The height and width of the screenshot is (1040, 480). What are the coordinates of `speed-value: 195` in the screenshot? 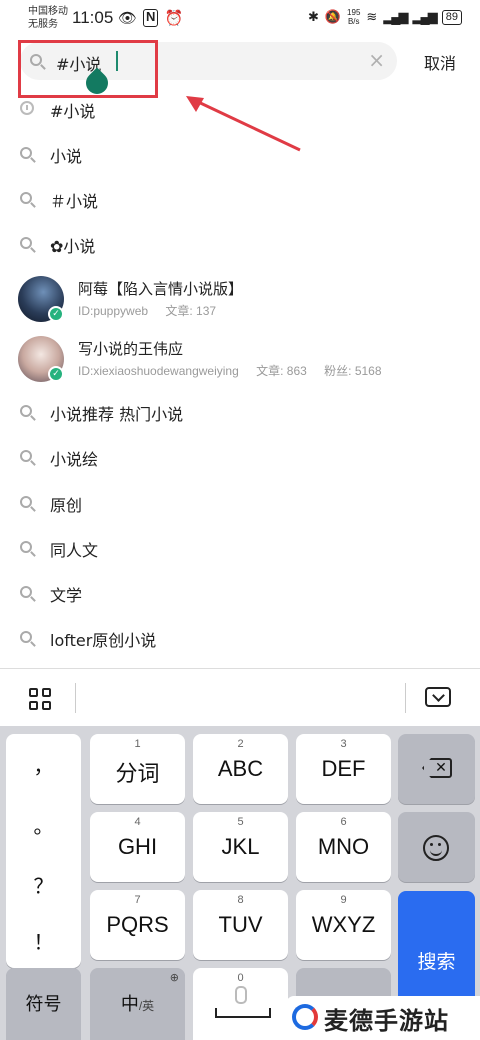 It's located at (354, 12).